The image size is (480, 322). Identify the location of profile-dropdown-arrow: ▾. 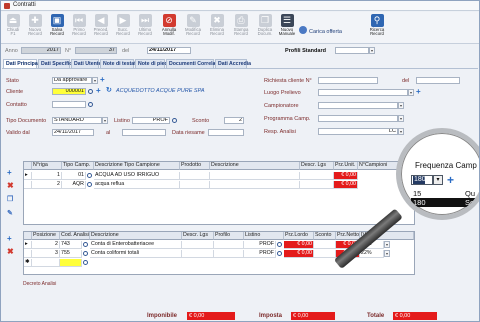
(372, 50).